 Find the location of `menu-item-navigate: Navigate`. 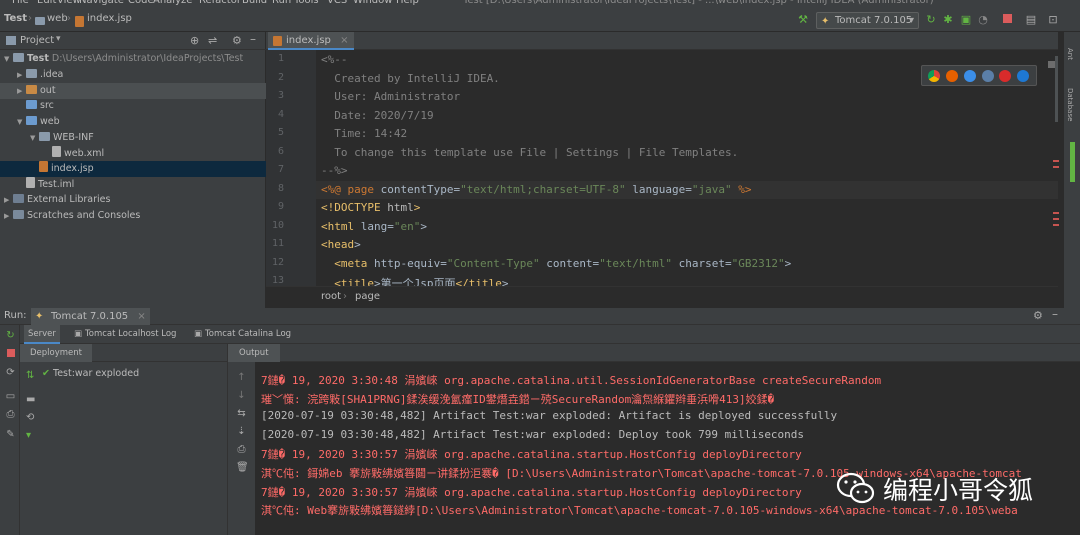

menu-item-navigate: Navigate is located at coordinates (101, 3).